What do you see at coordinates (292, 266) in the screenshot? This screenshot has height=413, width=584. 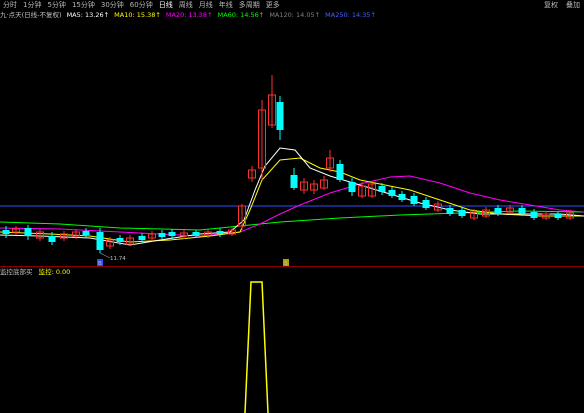 I see `pane-separator` at bounding box center [292, 266].